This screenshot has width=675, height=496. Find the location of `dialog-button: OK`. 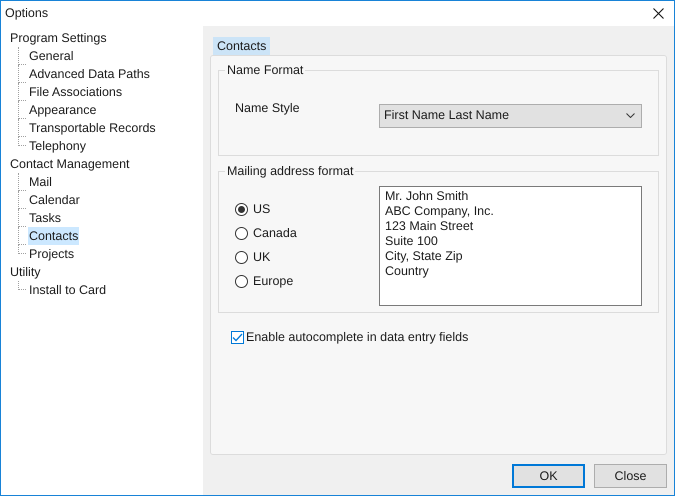

dialog-button: OK is located at coordinates (548, 476).